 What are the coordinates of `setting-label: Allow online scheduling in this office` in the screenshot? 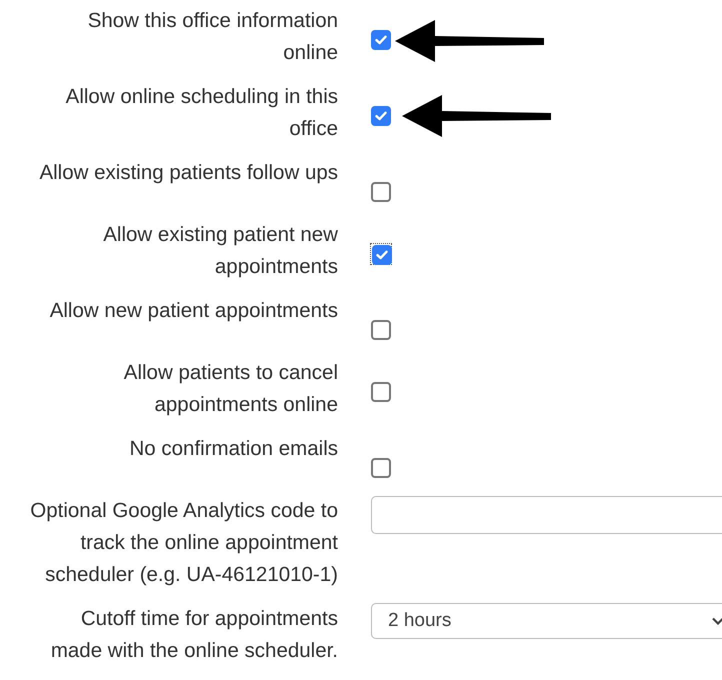 It's located at (201, 113).